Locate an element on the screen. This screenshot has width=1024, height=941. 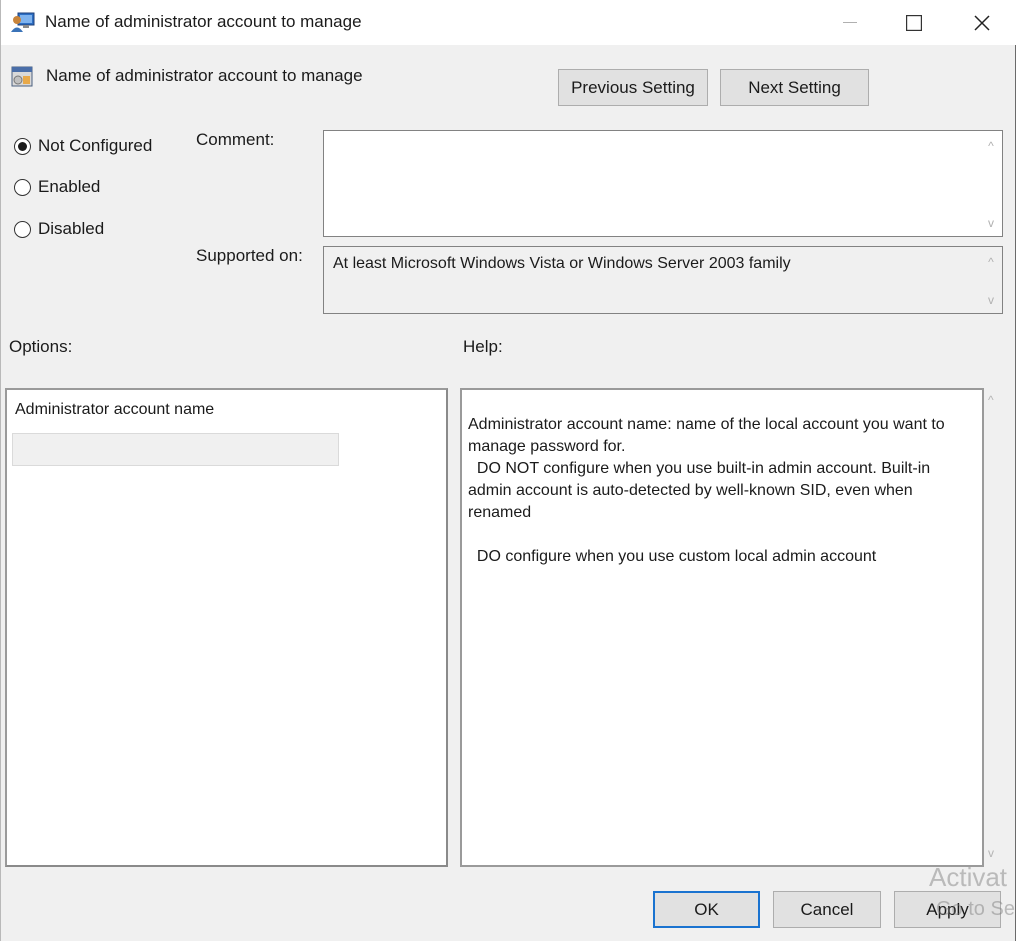
radio-enabled: Enabled is located at coordinates (57, 187).